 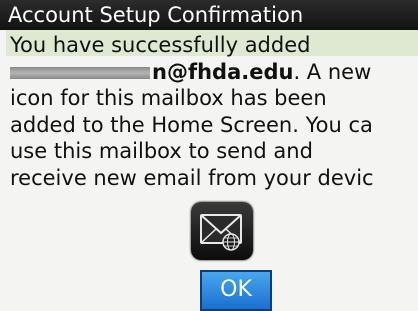 I want to click on message-line-2: n@fhda.edu. A new, so click(x=214, y=72).